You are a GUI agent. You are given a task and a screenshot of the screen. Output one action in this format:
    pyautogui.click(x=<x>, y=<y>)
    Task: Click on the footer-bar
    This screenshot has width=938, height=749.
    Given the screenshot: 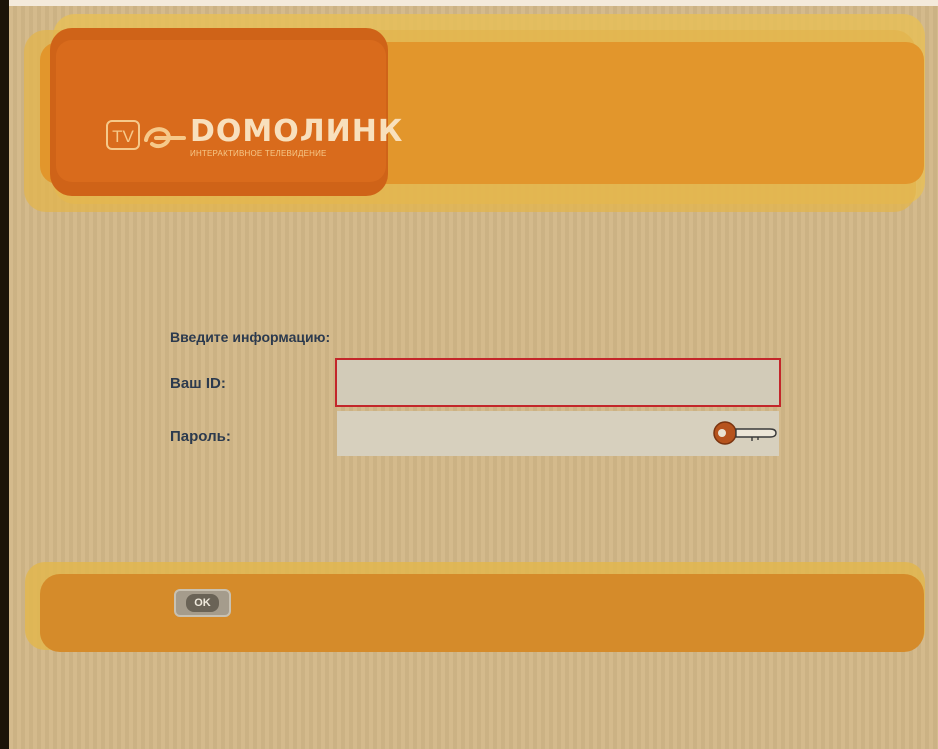 What is the action you would take?
    pyautogui.click(x=482, y=613)
    